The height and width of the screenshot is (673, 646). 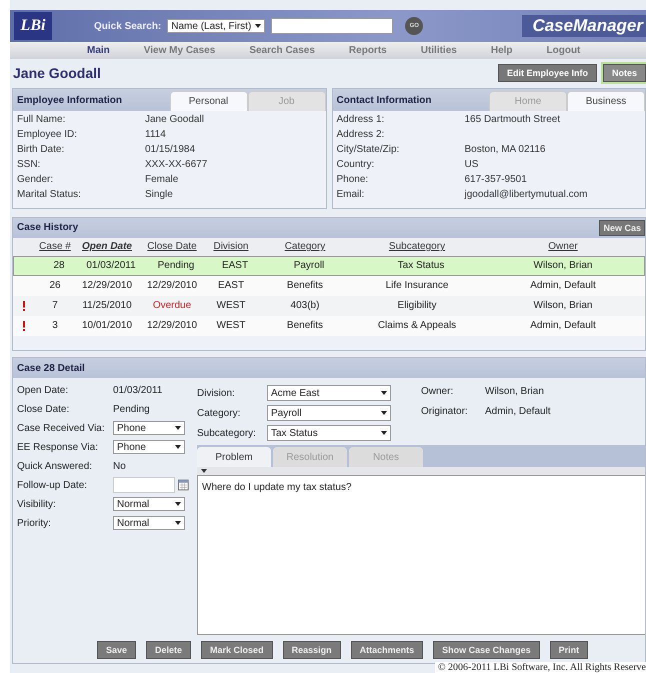 What do you see at coordinates (144, 485) in the screenshot?
I see `date-field` at bounding box center [144, 485].